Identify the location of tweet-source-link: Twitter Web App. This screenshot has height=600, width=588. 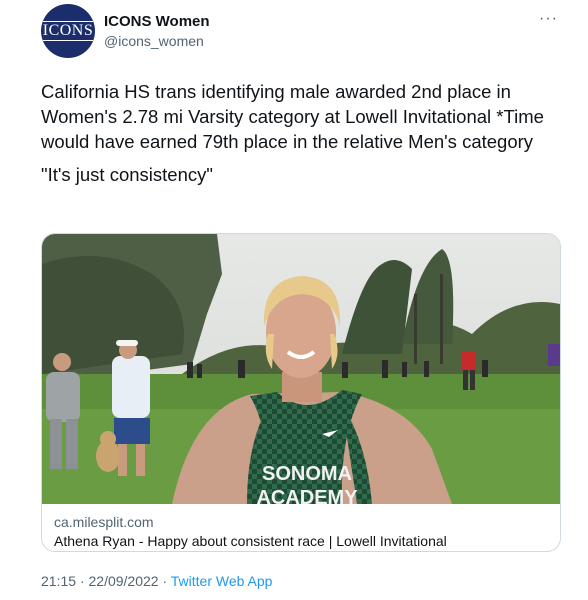
(222, 581).